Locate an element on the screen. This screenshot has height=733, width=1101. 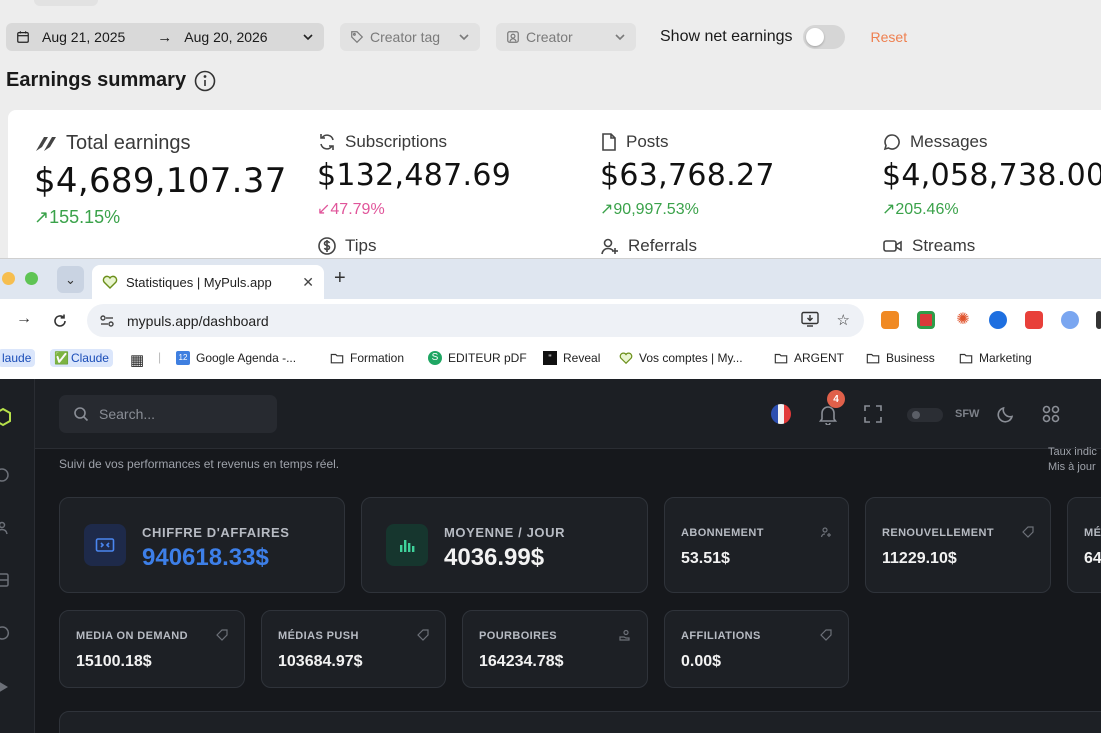
tips-metric: Tips is located at coordinates (347, 246).